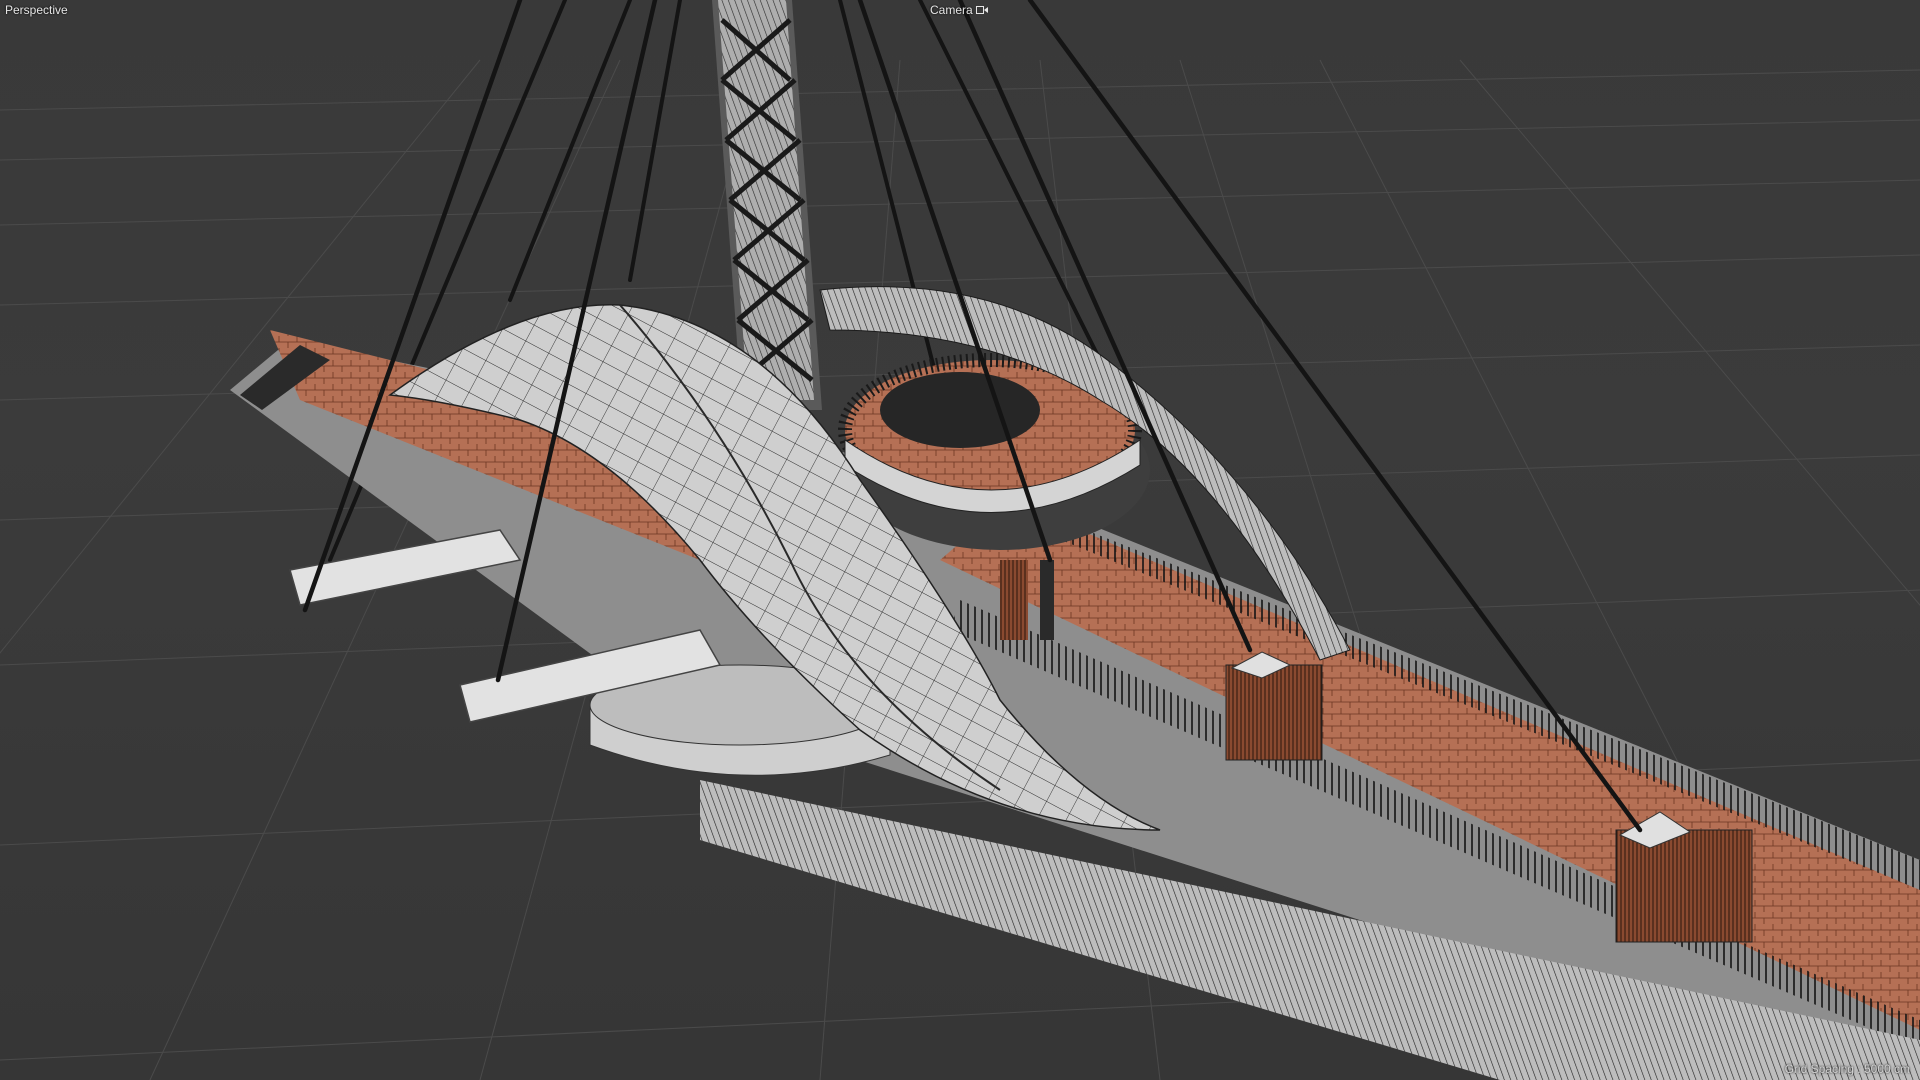 Image resolution: width=1920 pixels, height=1080 pixels. Describe the element at coordinates (36, 10) in the screenshot. I see `view-label: Perspective` at that location.